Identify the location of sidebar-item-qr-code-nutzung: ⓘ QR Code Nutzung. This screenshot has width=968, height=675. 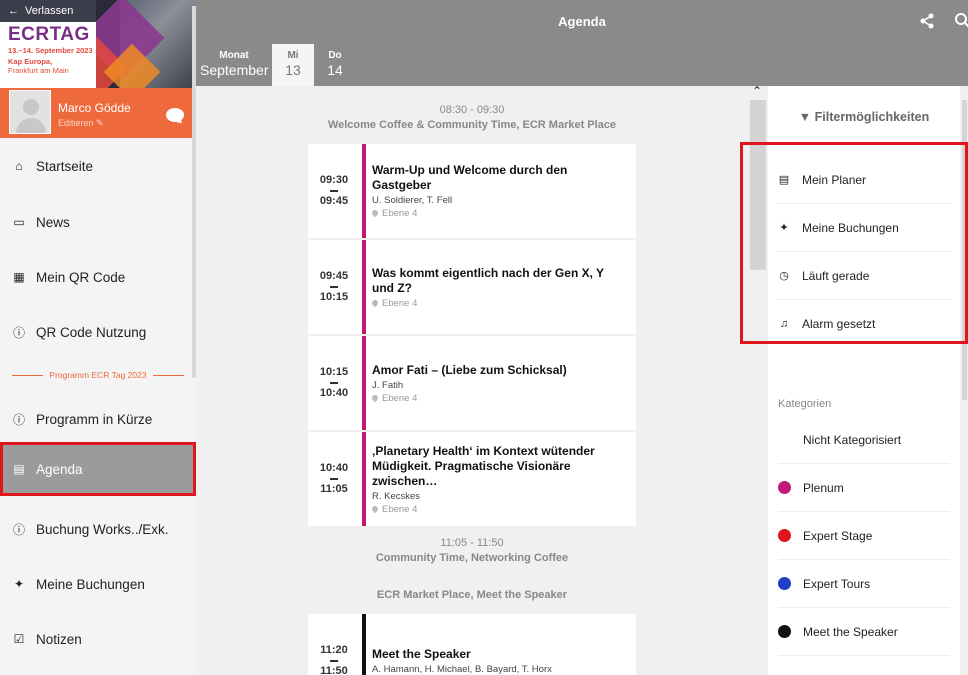
(98, 332).